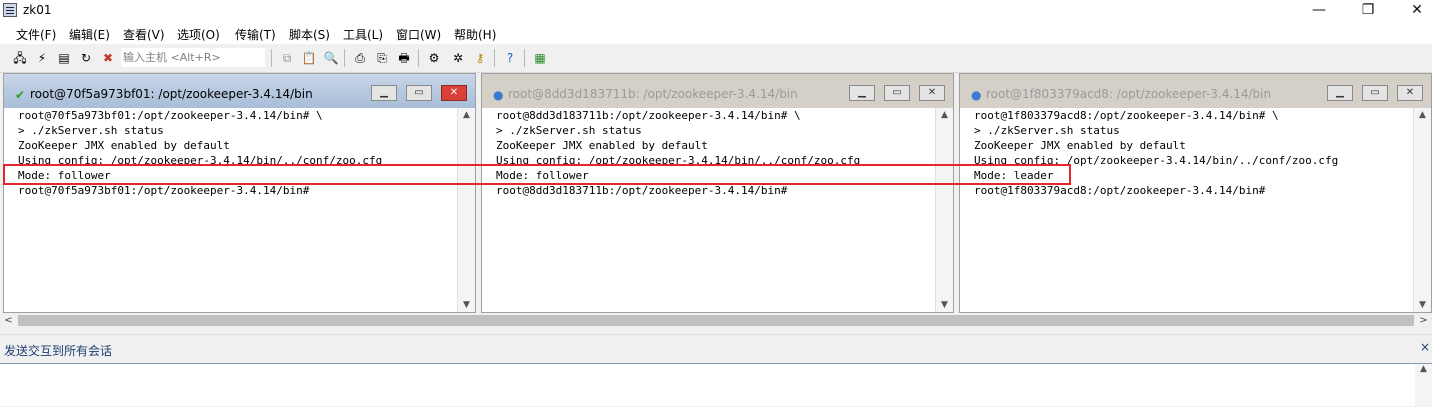  I want to click on compose-scrollbar: ▲, so click(1423, 385).